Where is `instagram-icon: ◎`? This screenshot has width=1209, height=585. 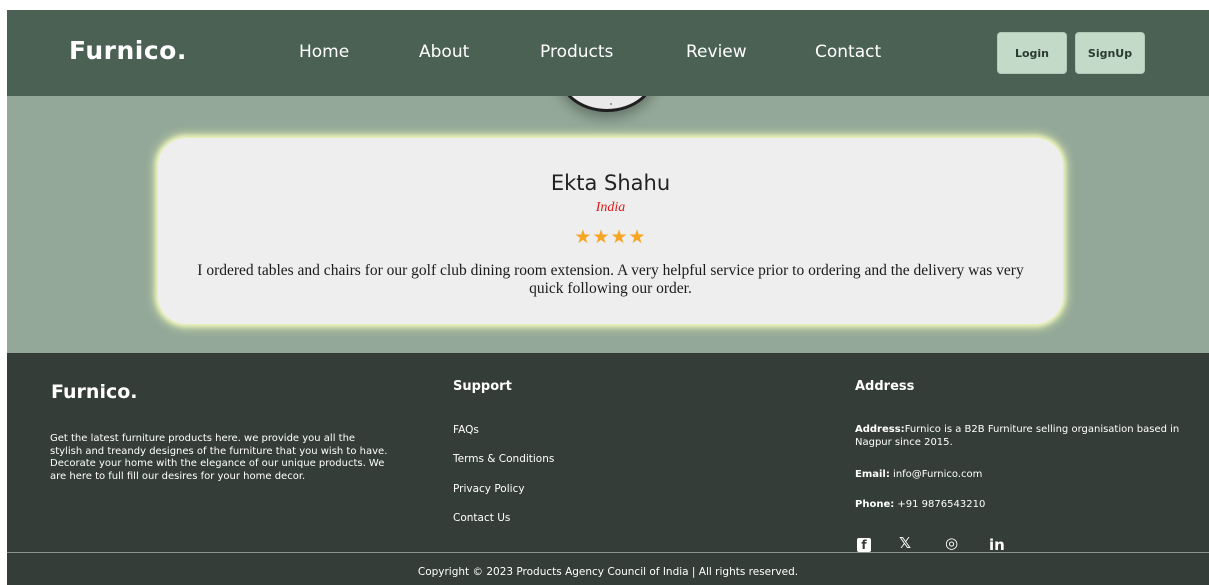
instagram-icon: ◎ is located at coordinates (951, 543).